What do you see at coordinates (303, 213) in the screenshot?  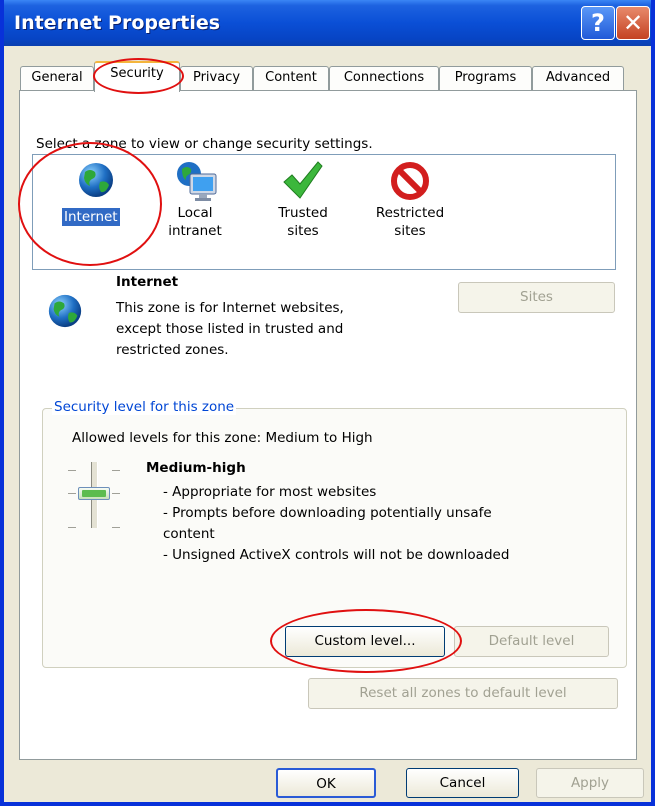 I see `zone-trusted-sites-label-1: Trusted` at bounding box center [303, 213].